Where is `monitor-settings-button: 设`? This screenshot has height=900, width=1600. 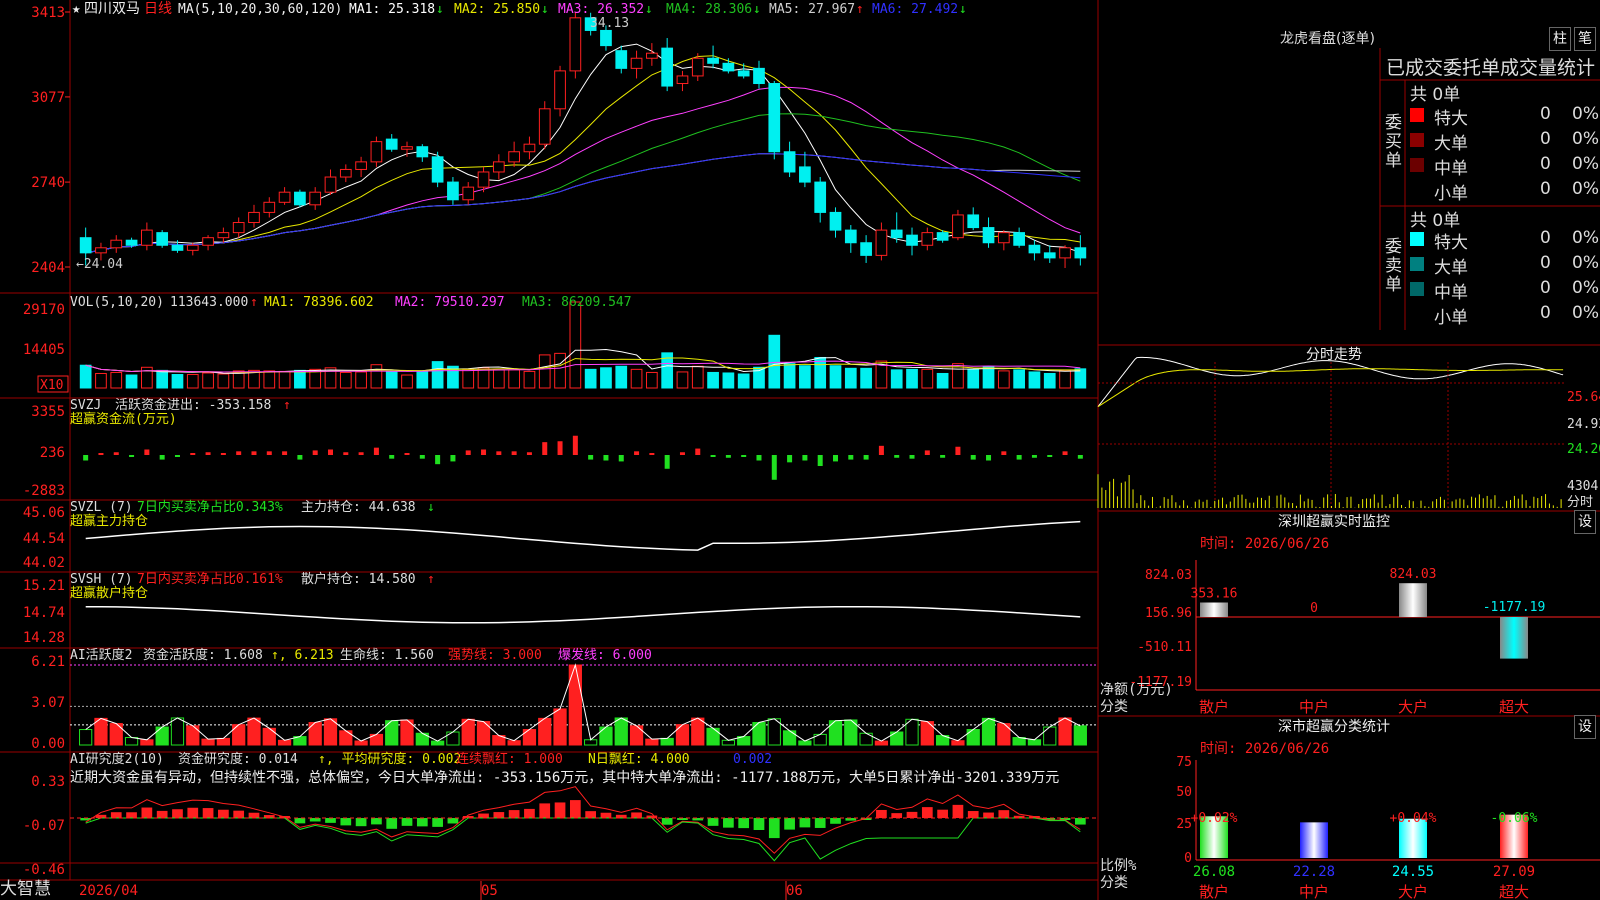 monitor-settings-button: 设 is located at coordinates (1585, 522).